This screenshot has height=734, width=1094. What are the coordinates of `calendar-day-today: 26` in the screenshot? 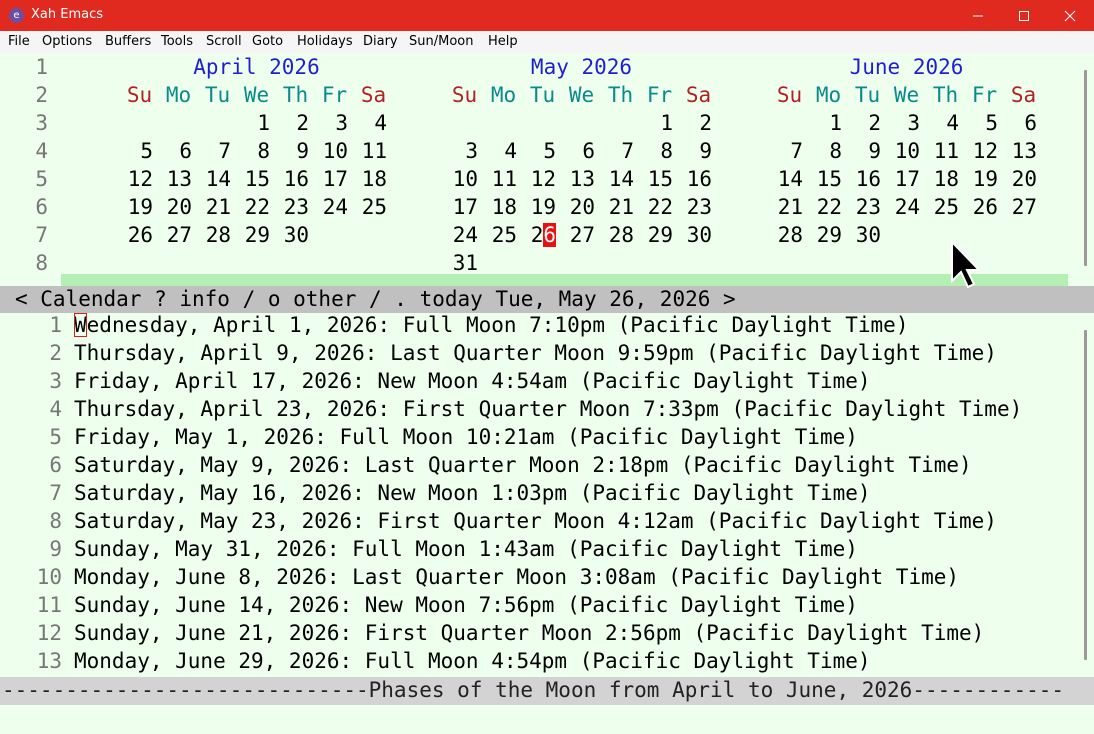 It's located at (536, 235).